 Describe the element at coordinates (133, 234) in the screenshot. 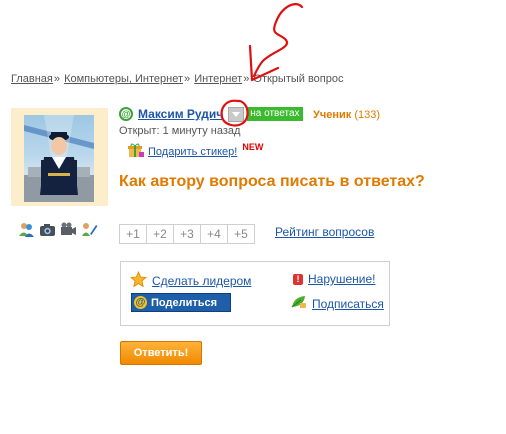

I see `rate-plus-1-button: +1` at that location.